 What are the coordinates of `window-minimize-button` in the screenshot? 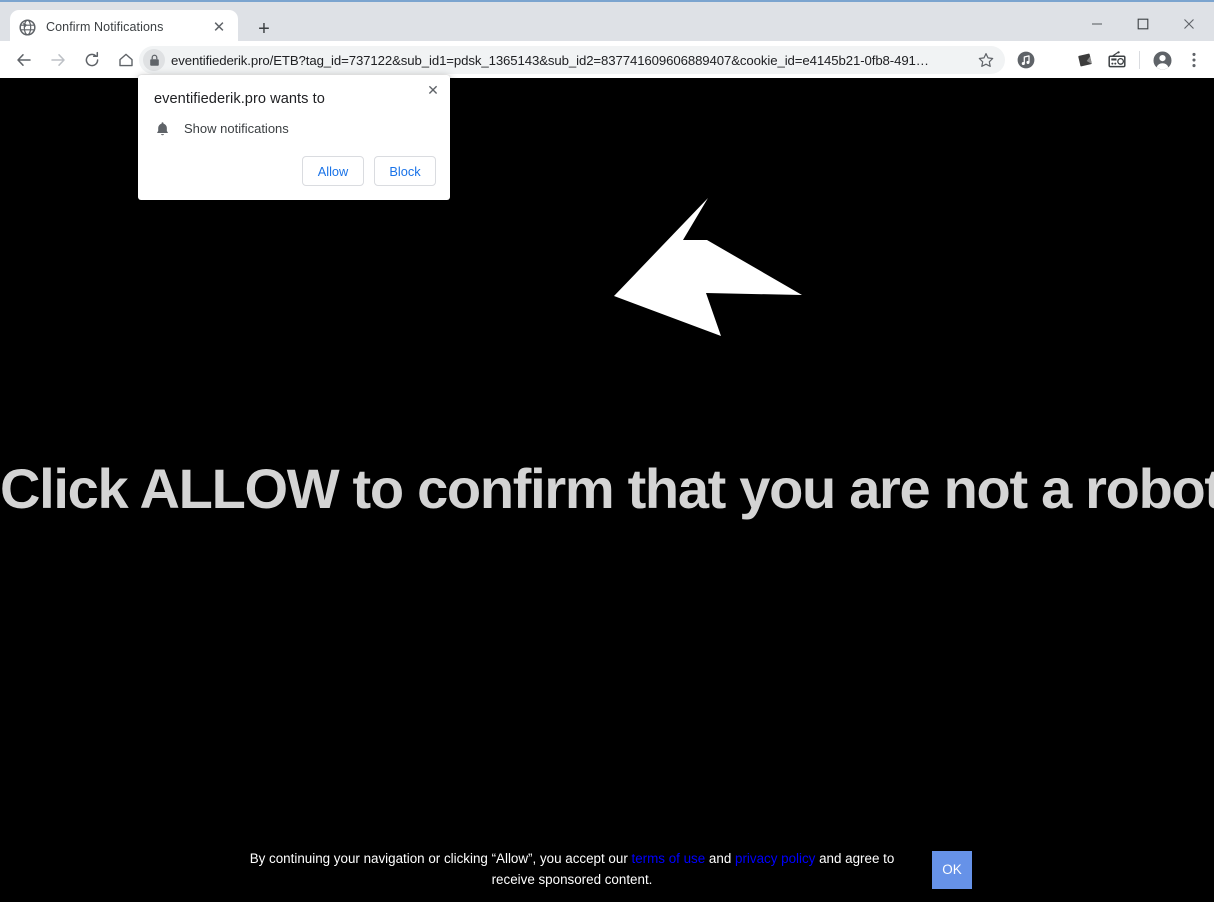 It's located at (1097, 23).